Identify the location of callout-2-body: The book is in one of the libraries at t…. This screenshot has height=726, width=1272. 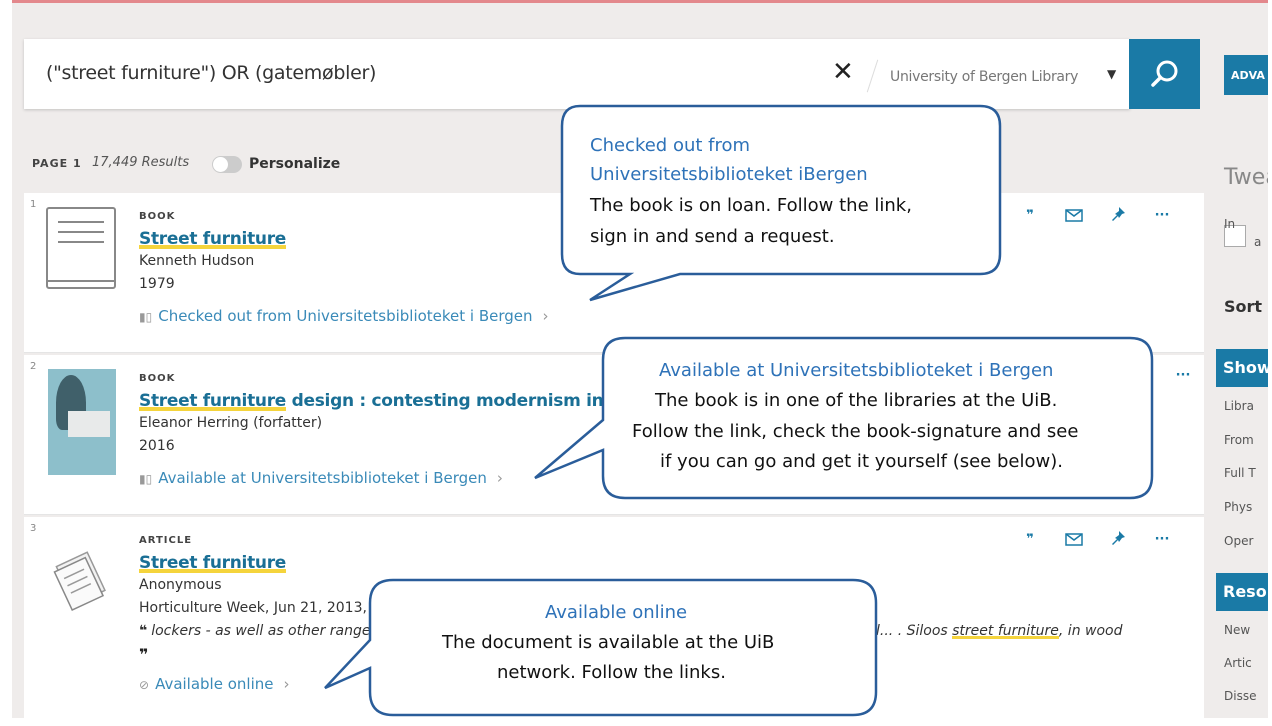
(856, 400).